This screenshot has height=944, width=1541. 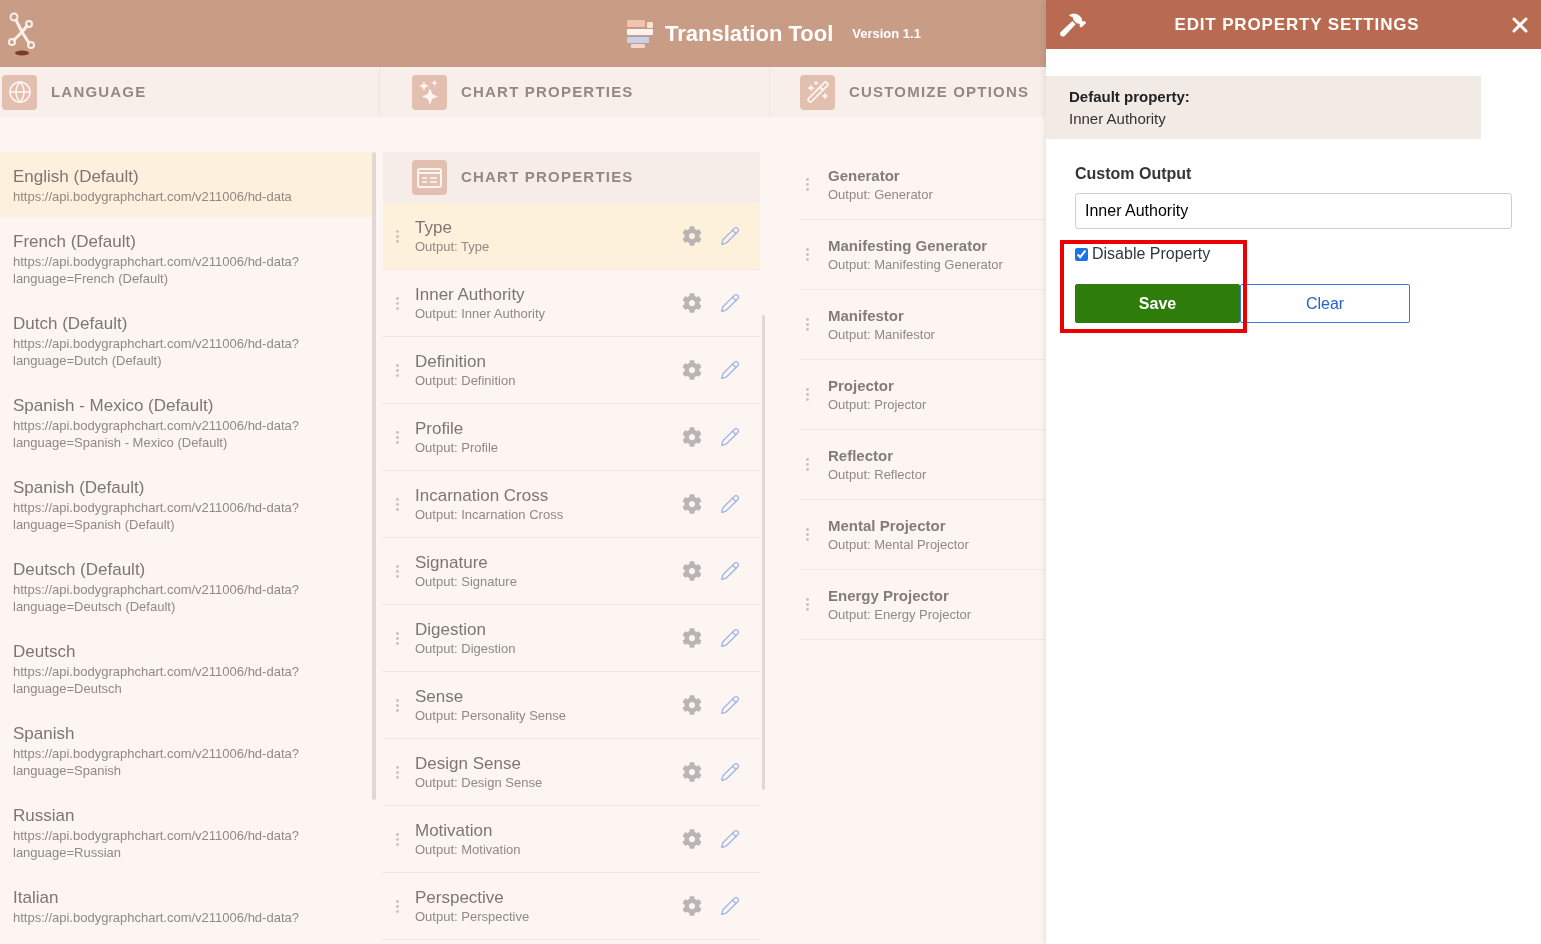 What do you see at coordinates (1157, 303) in the screenshot?
I see `save-button: Save` at bounding box center [1157, 303].